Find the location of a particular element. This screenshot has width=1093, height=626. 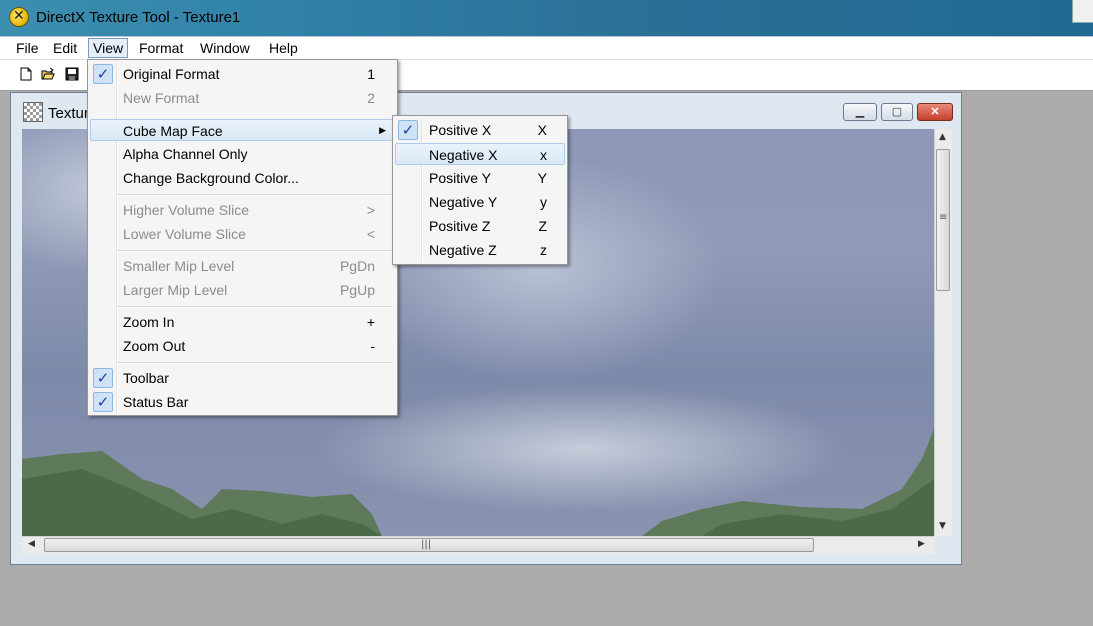

scroll-right-icon: ▶ is located at coordinates (921, 544).